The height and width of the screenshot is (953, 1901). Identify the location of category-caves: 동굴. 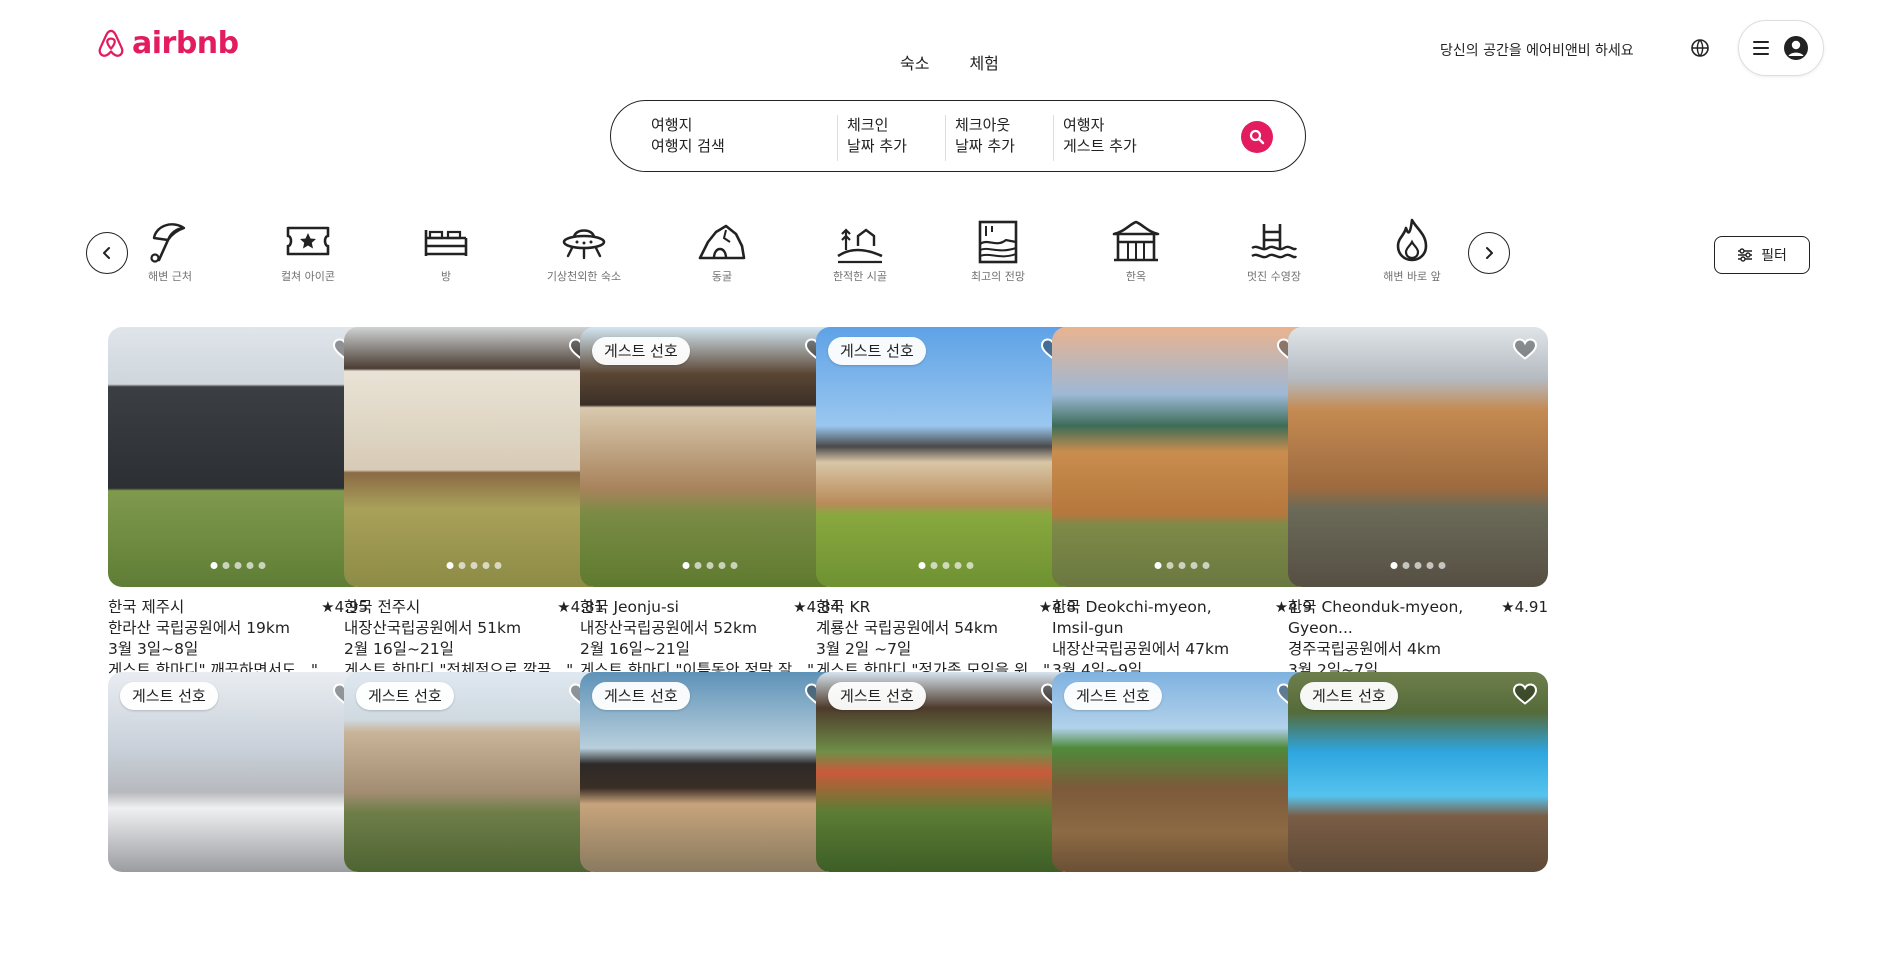
(722, 250).